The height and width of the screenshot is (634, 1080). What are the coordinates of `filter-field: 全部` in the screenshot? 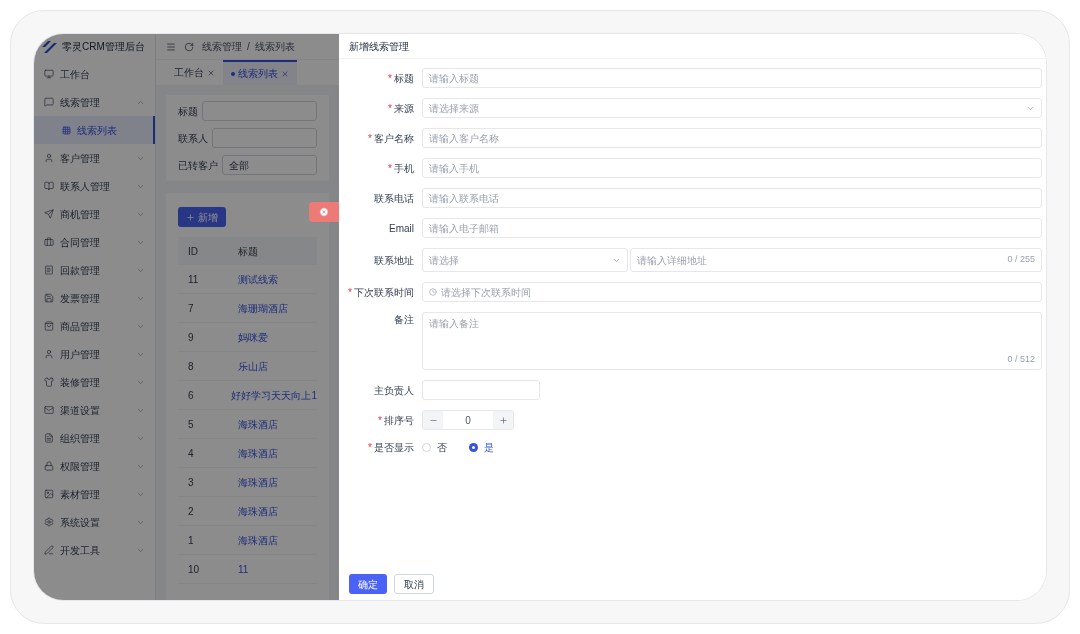 It's located at (269, 165).